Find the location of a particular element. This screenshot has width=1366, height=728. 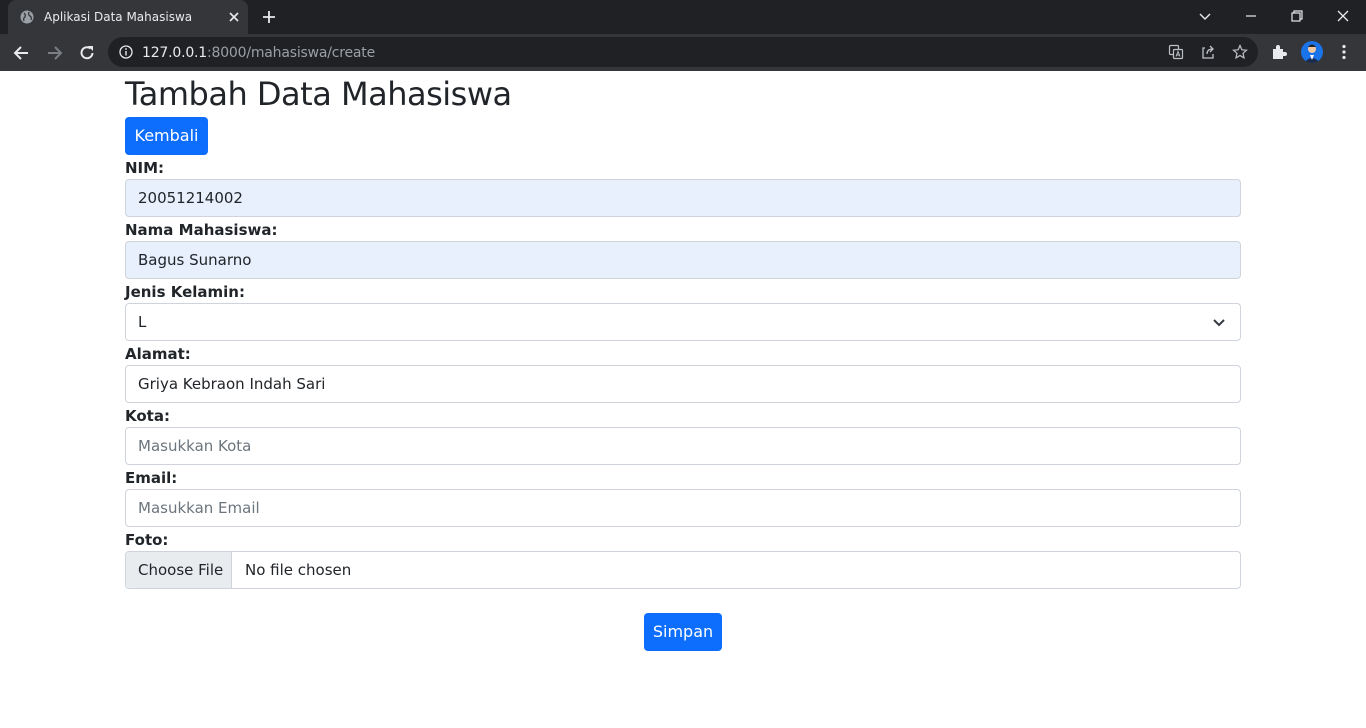

translate-icon is located at coordinates (1176, 52).